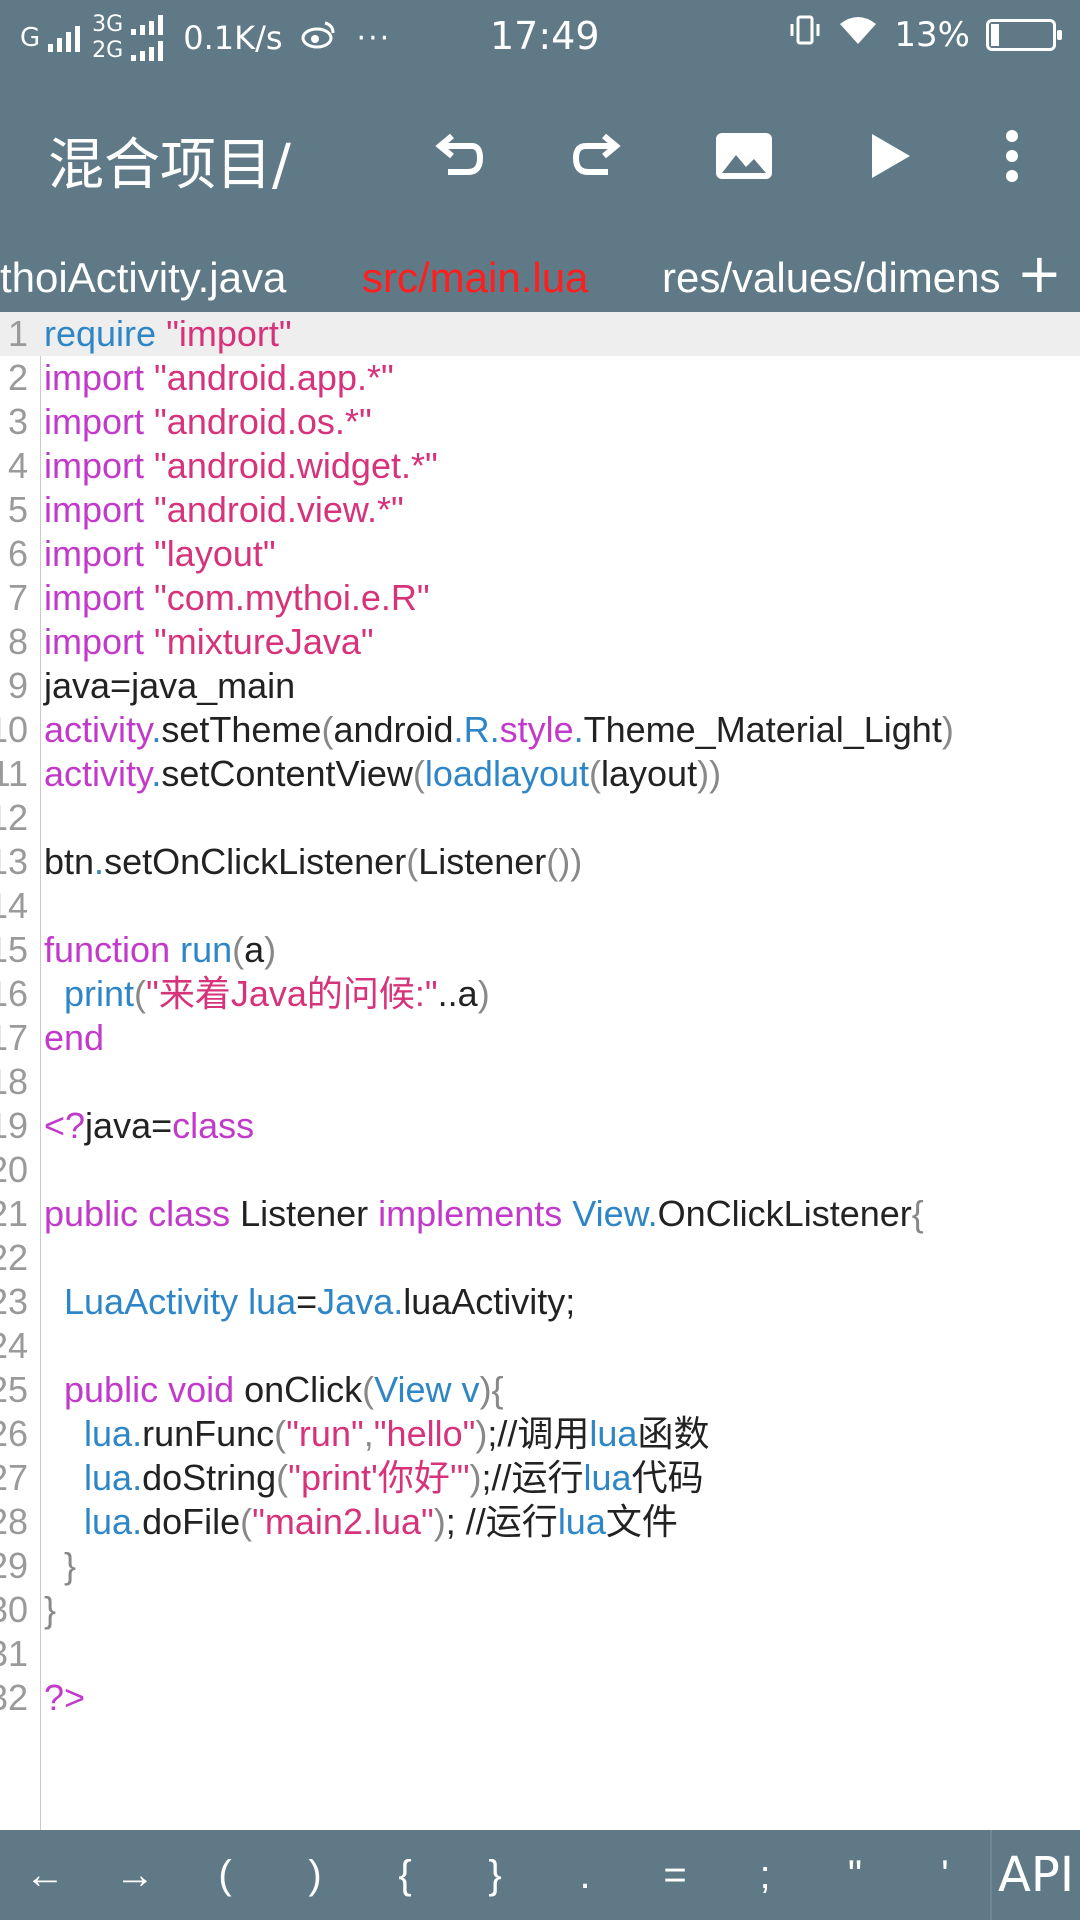 This screenshot has width=1080, height=1920. What do you see at coordinates (237, 598) in the screenshot?
I see `line-code: import "com.mythoi.e.R"` at bounding box center [237, 598].